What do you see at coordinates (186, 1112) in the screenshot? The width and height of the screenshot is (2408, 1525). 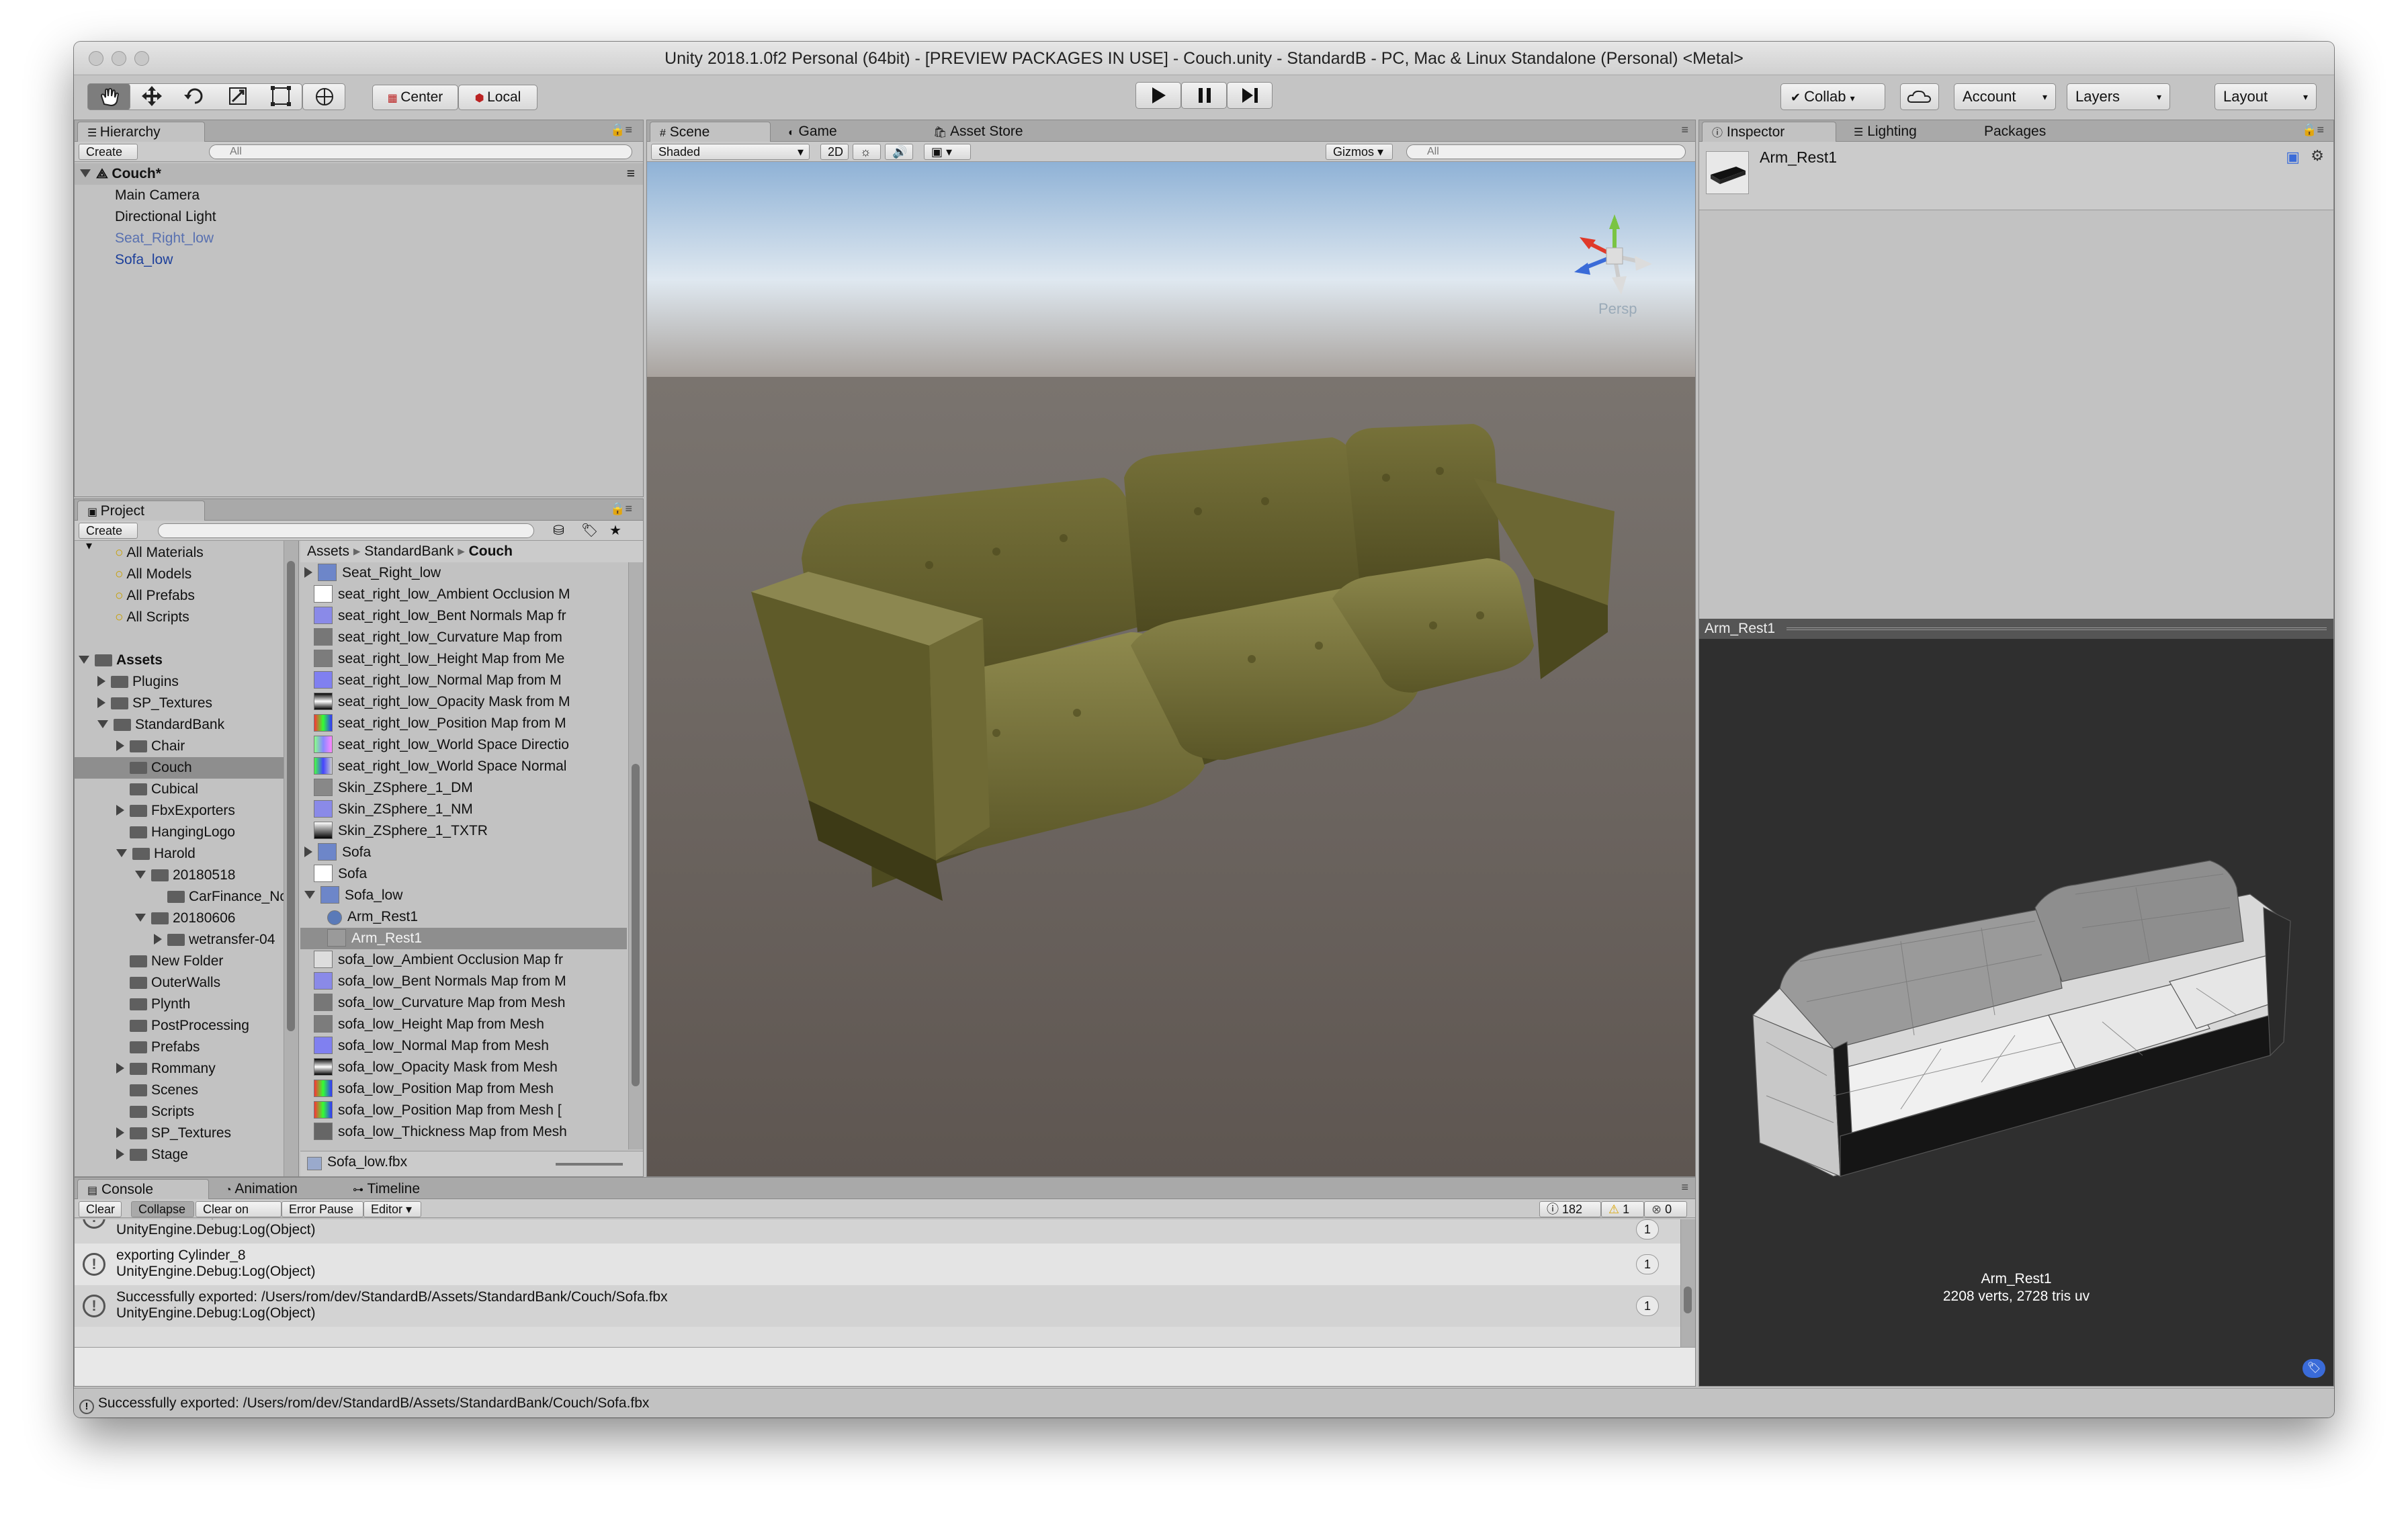 I see `tree-folder: Scripts` at bounding box center [186, 1112].